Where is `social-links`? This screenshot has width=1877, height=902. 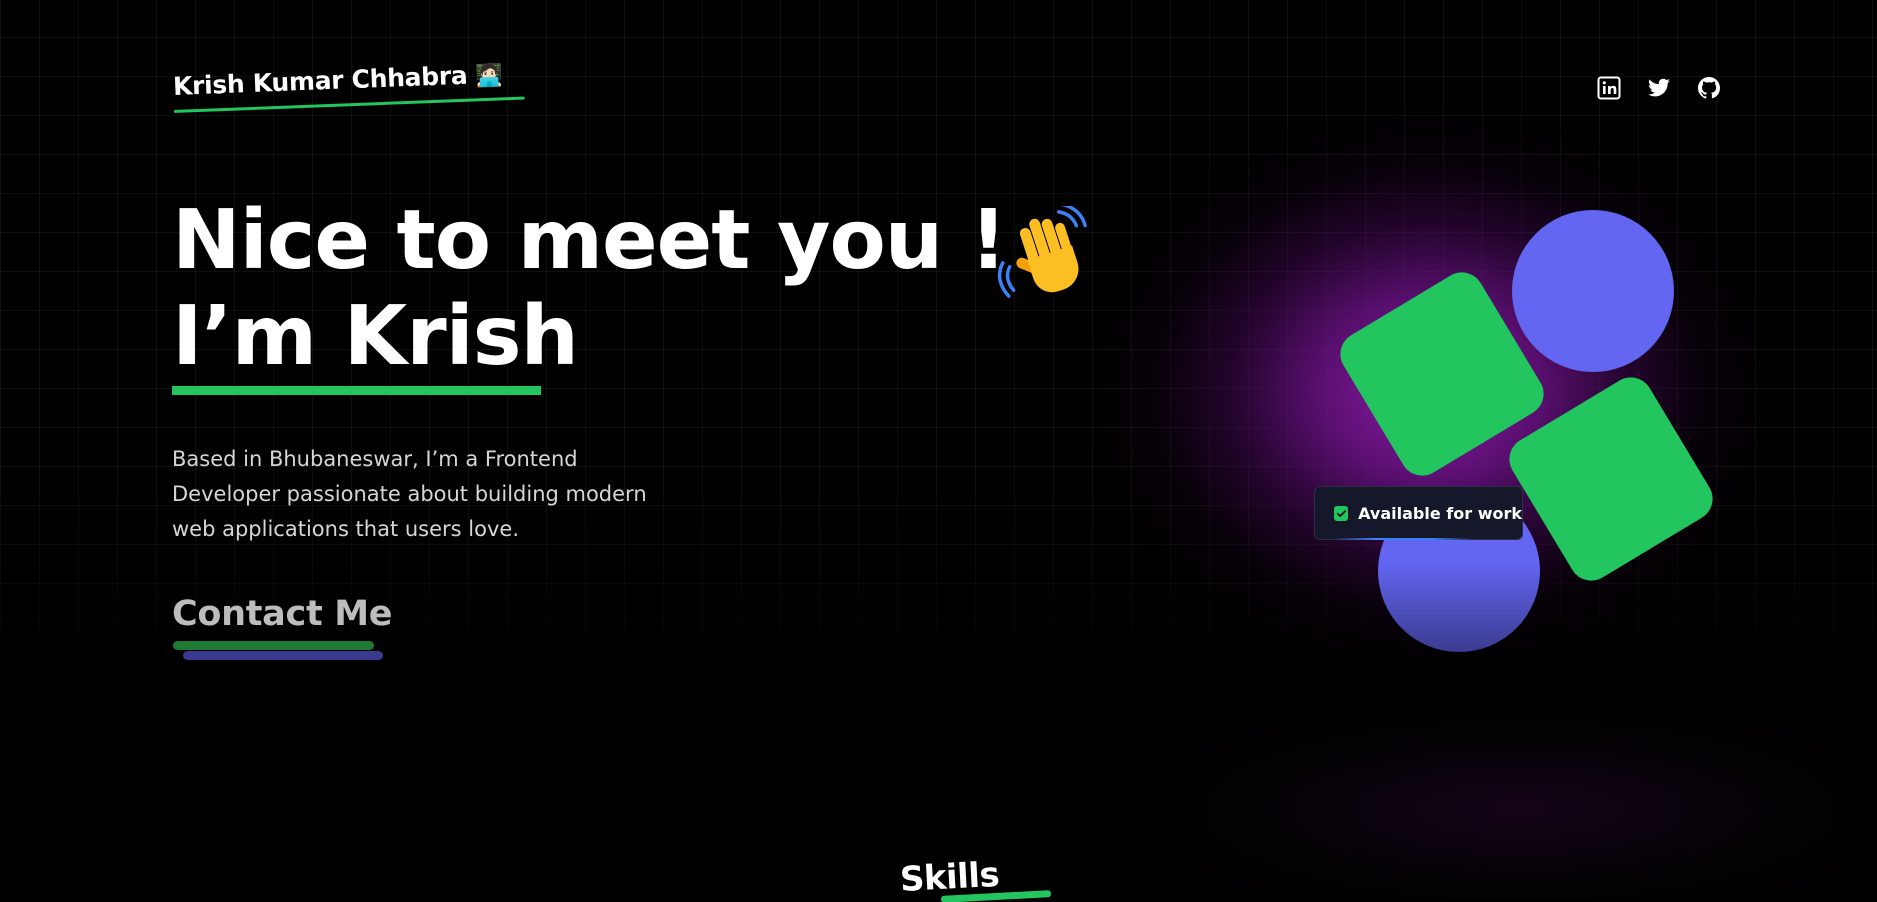 social-links is located at coordinates (1659, 88).